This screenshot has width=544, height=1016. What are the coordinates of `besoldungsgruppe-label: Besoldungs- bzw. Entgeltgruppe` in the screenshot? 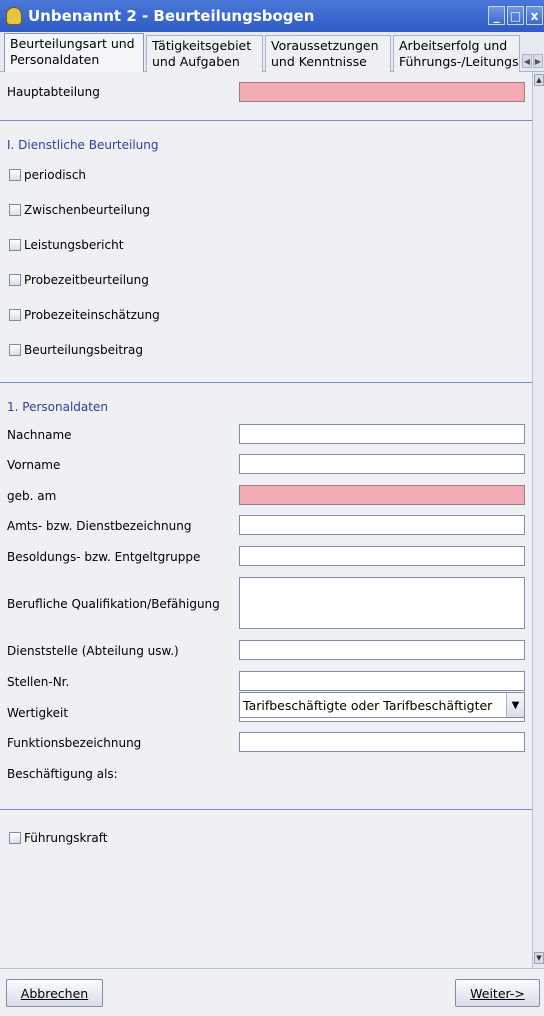 It's located at (104, 557).